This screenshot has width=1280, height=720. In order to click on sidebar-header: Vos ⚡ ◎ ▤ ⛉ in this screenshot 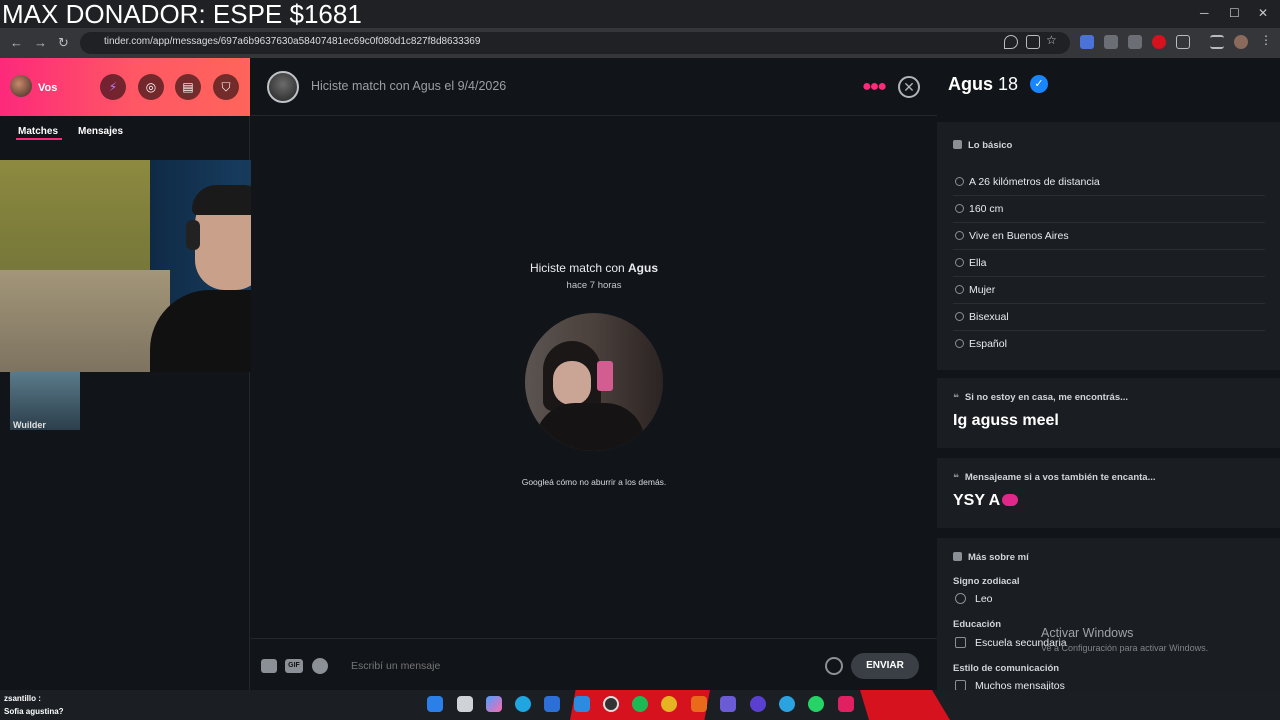, I will do `click(125, 87)`.